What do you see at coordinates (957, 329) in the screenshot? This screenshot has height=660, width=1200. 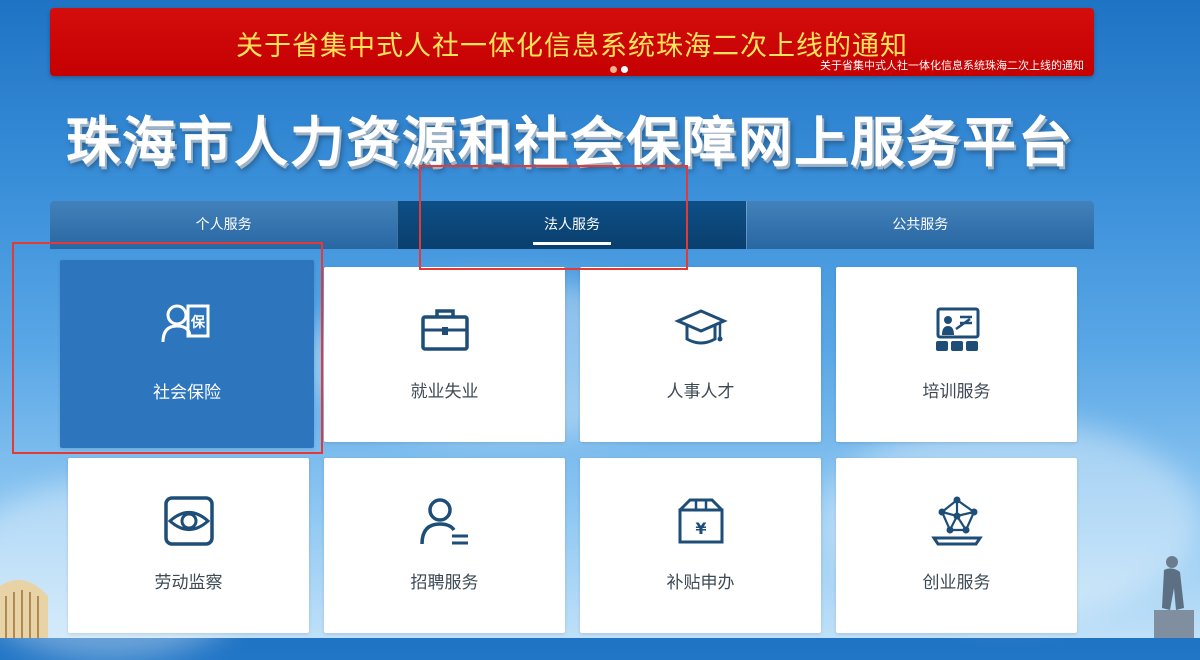 I see `training-icon` at bounding box center [957, 329].